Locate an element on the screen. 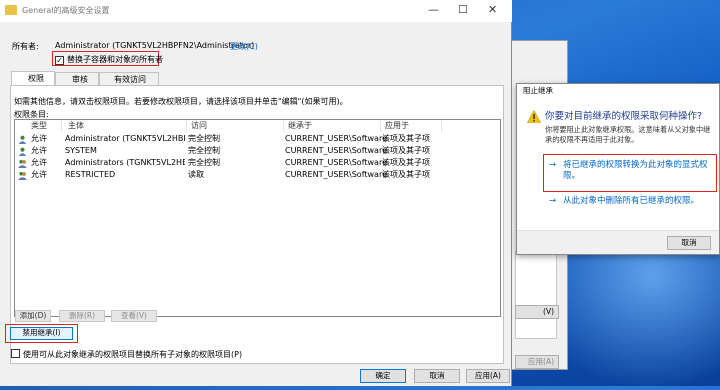 The image size is (720, 390). checkbox-unchecked-icon is located at coordinates (15, 353).